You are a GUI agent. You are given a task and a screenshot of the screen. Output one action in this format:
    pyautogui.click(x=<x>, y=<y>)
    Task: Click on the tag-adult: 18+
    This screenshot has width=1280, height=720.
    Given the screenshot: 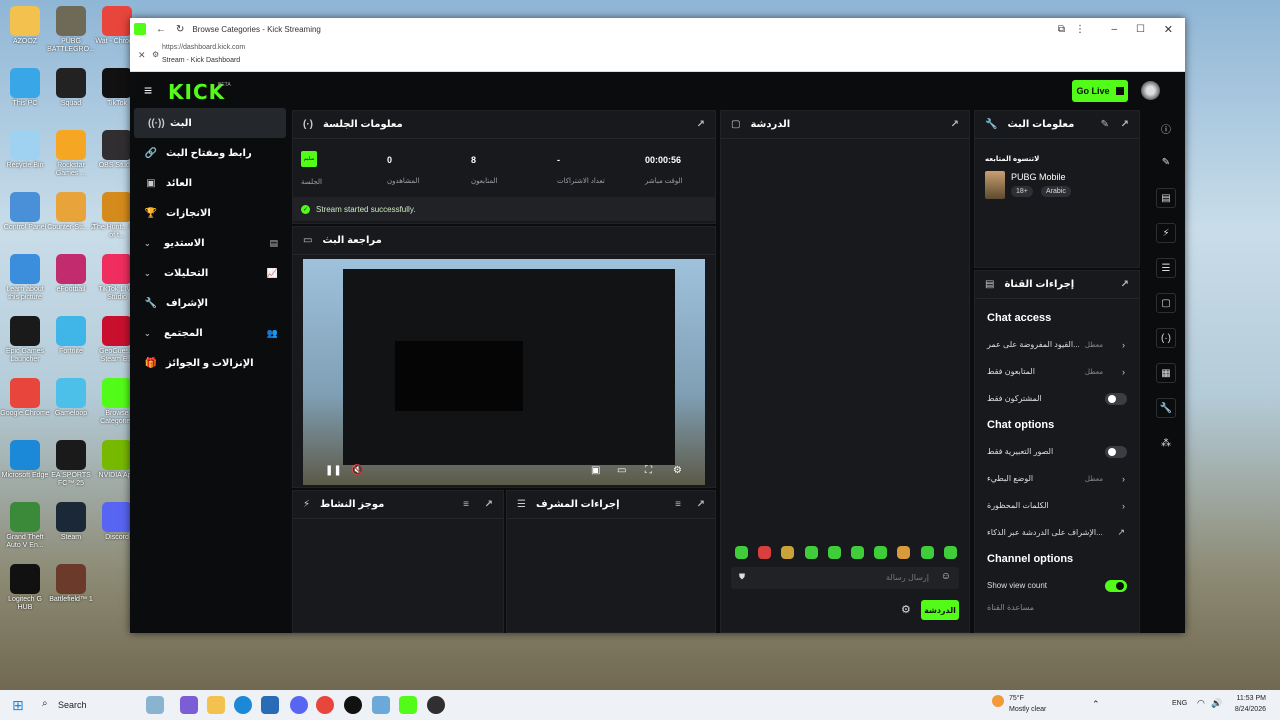 What is the action you would take?
    pyautogui.click(x=1022, y=191)
    